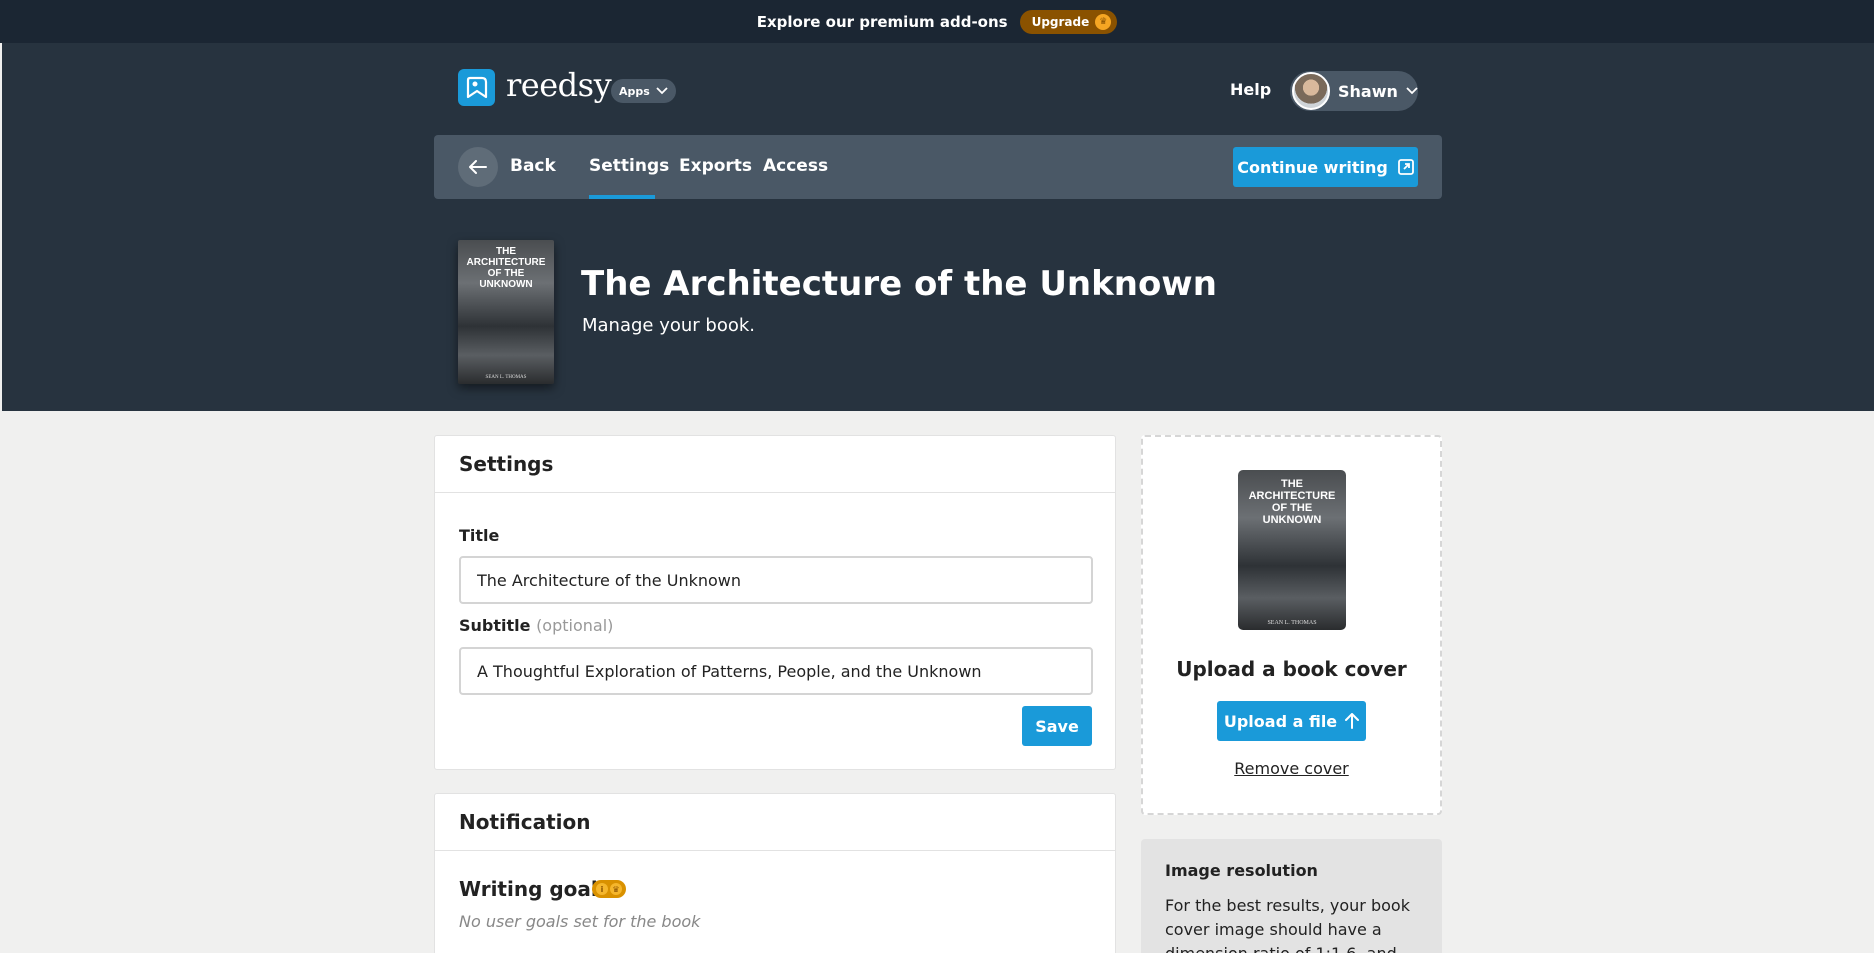 This screenshot has height=953, width=1874. Describe the element at coordinates (775, 822) in the screenshot. I see `notification-heading: Notification` at that location.